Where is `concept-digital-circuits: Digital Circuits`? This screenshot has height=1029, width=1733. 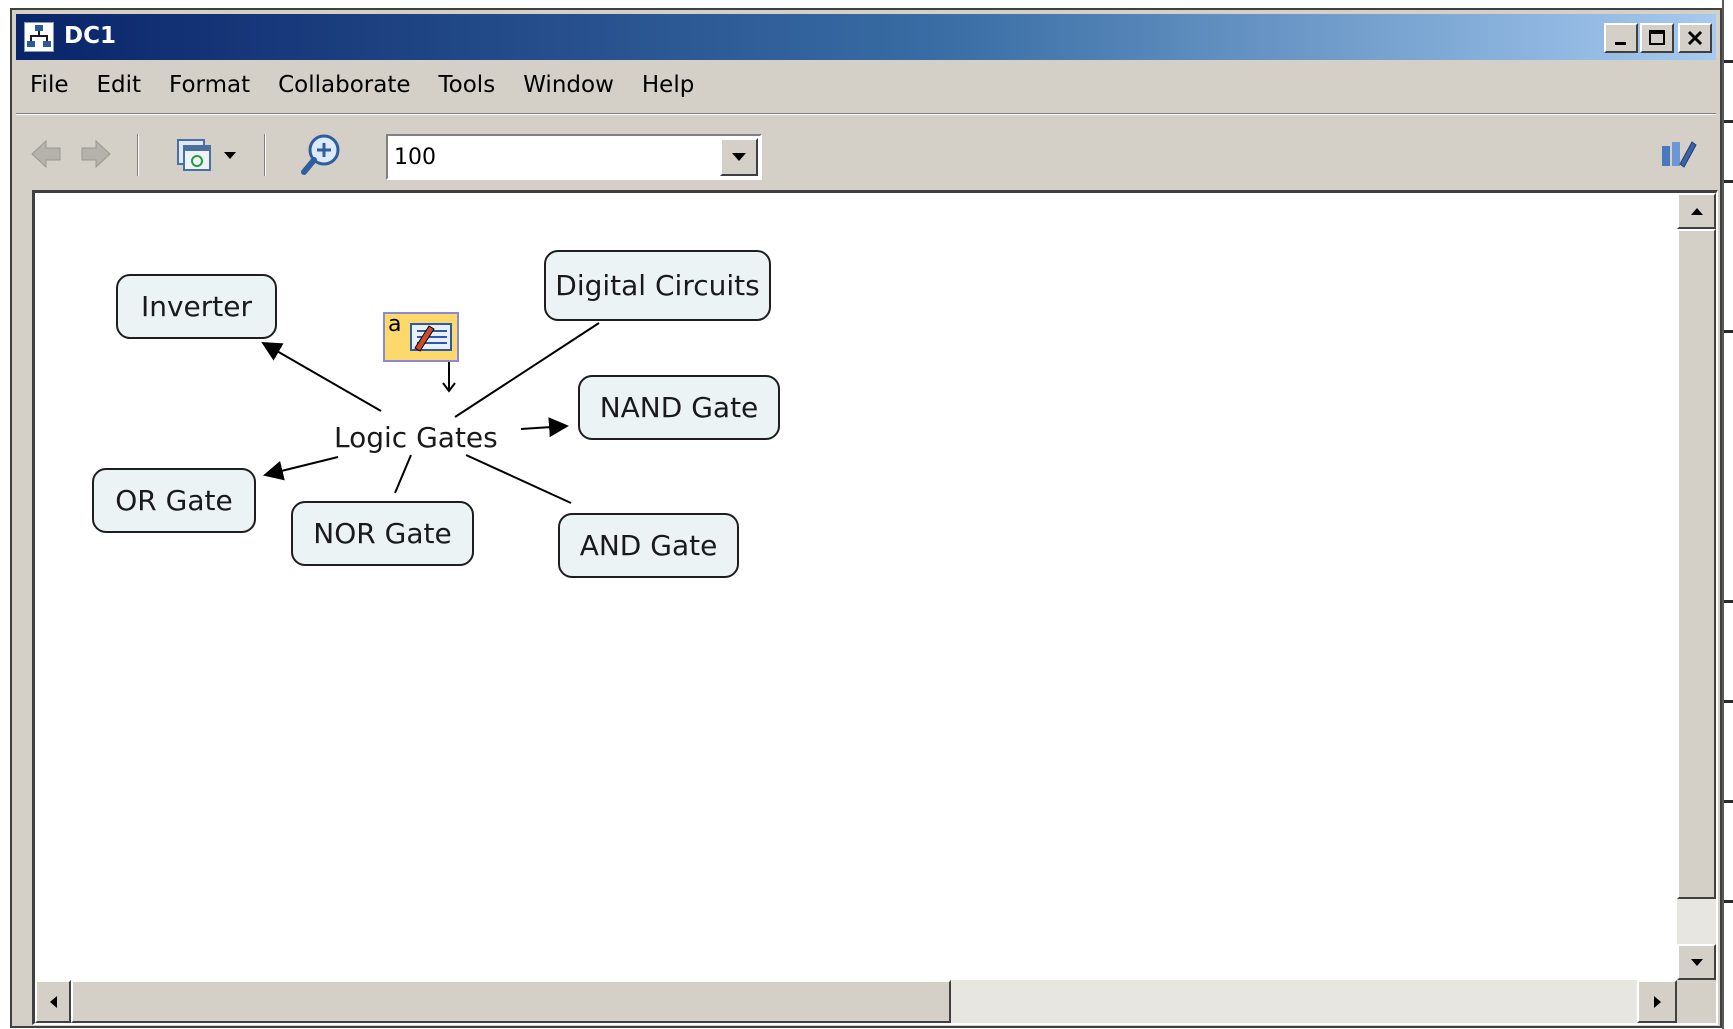 concept-digital-circuits: Digital Circuits is located at coordinates (657, 285).